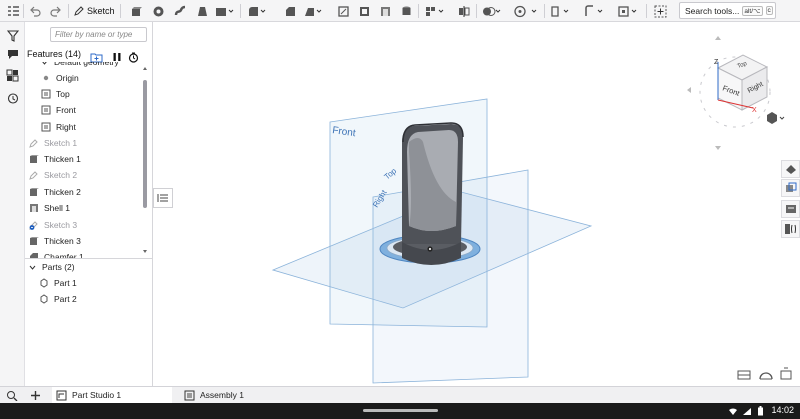 Image resolution: width=800 pixels, height=419 pixels. What do you see at coordinates (180, 11) in the screenshot?
I see `sweep-icon` at bounding box center [180, 11].